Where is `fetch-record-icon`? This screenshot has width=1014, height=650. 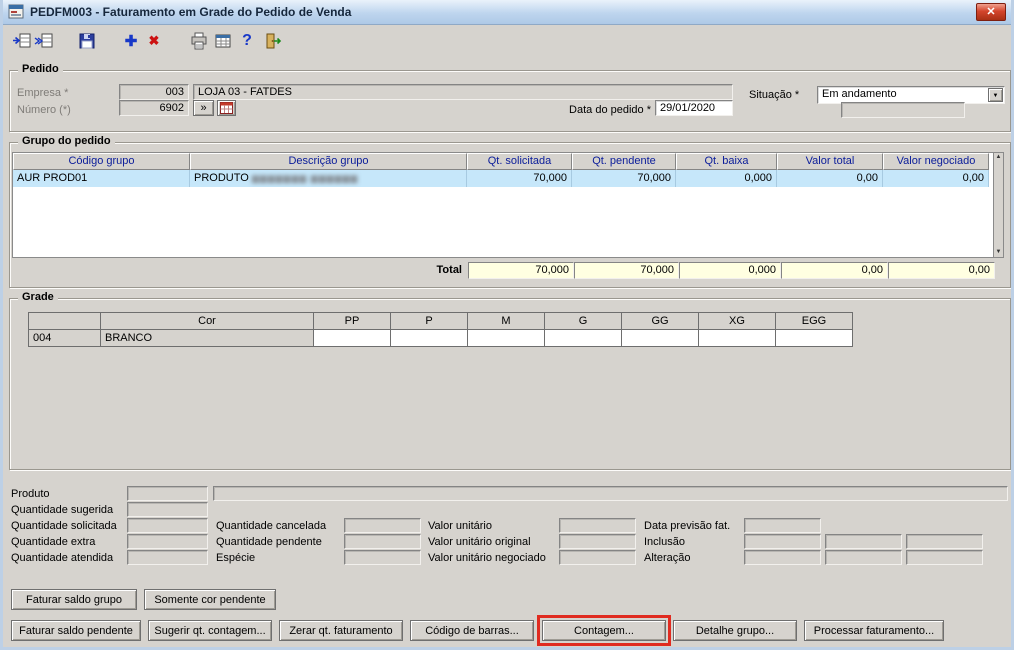
fetch-record-icon is located at coordinates (21, 41).